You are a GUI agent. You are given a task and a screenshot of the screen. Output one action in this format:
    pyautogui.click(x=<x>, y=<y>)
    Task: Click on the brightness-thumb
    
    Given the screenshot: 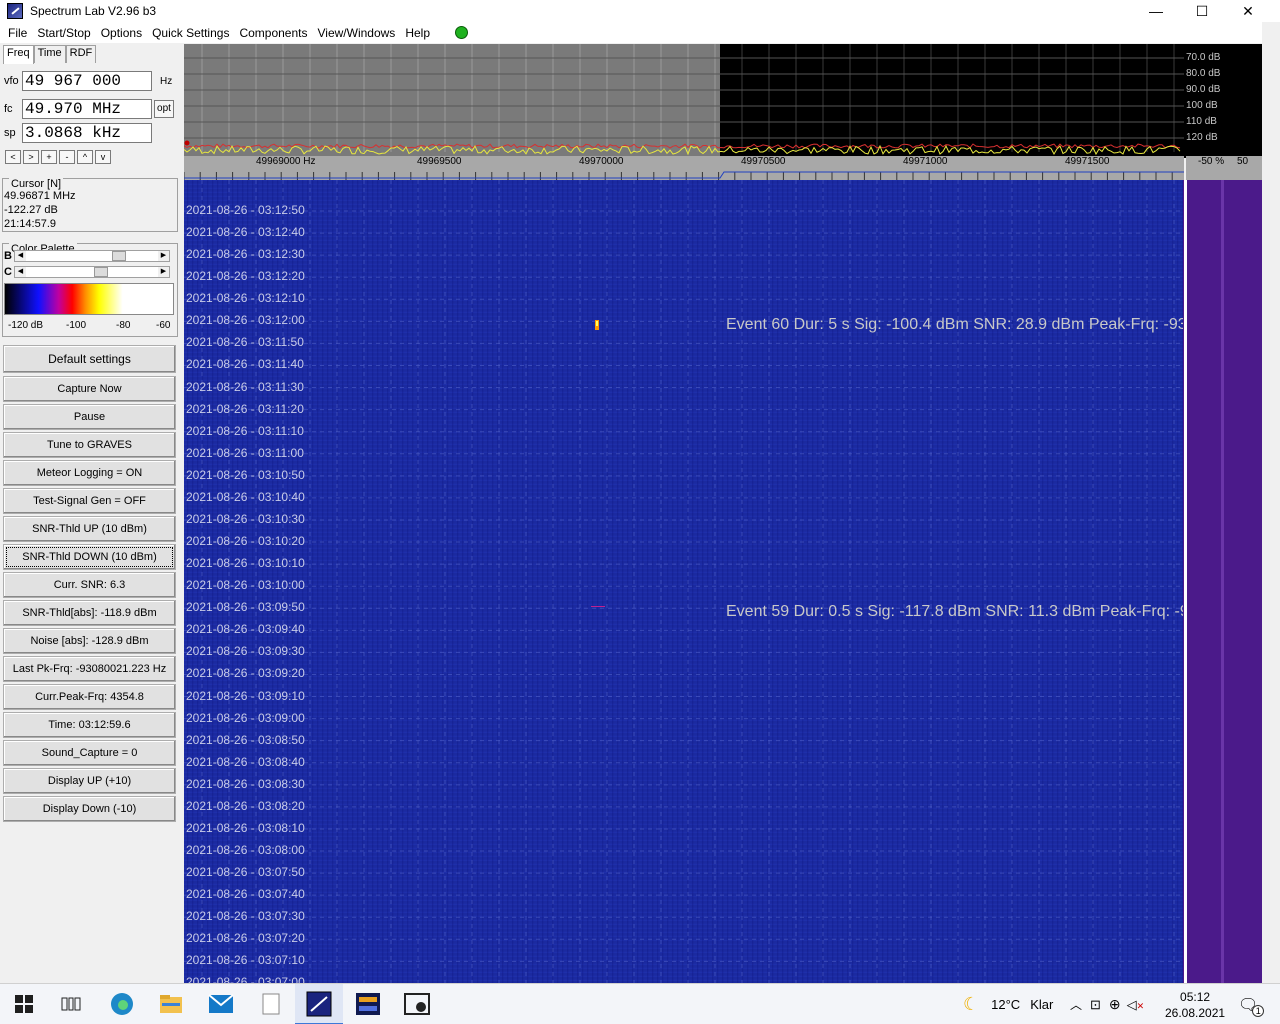 What is the action you would take?
    pyautogui.click(x=119, y=256)
    